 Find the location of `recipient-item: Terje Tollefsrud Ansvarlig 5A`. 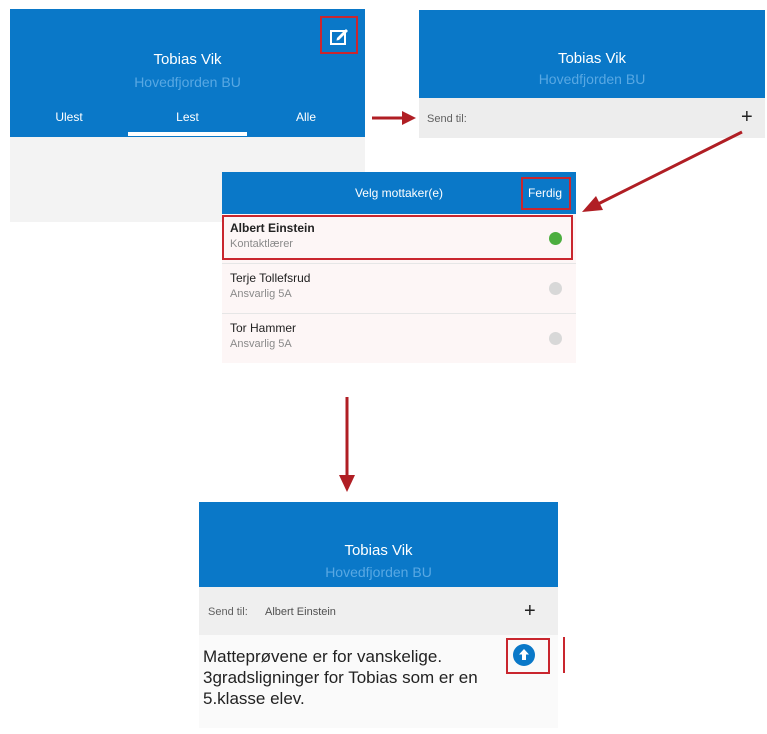

recipient-item: Terje Tollefsrud Ansvarlig 5A is located at coordinates (399, 289).